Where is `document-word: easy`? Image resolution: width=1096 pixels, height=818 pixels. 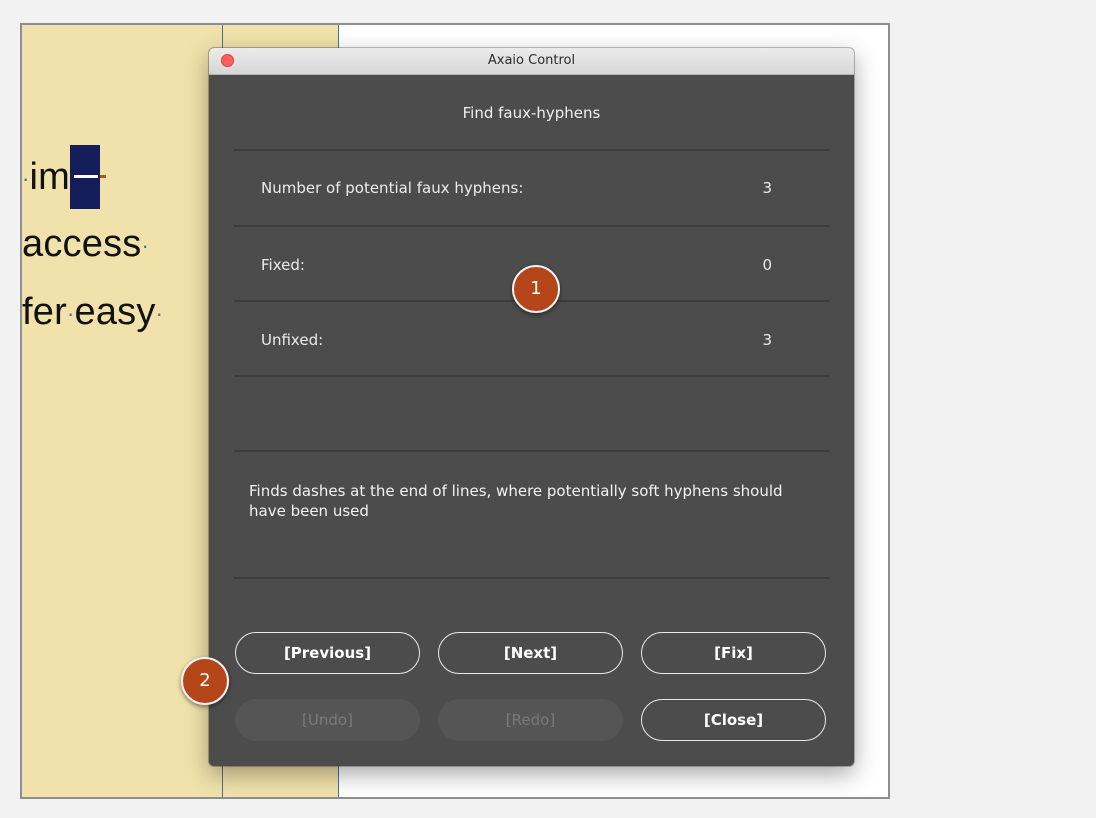 document-word: easy is located at coordinates (115, 312).